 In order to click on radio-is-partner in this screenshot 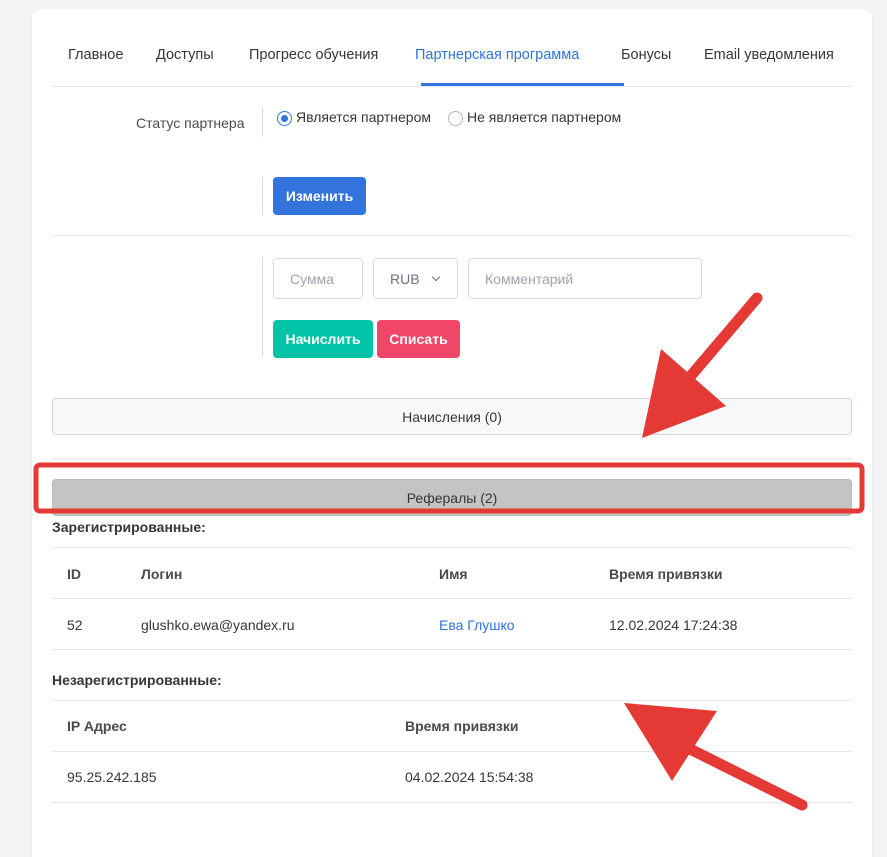, I will do `click(284, 118)`.